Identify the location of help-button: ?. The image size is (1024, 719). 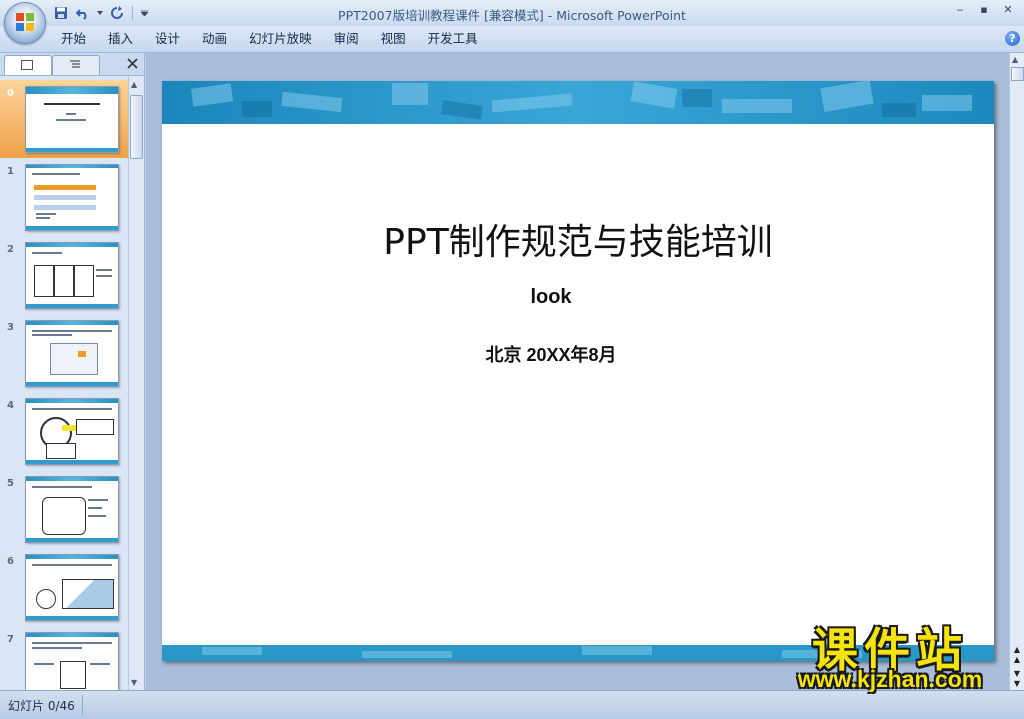
(1012, 38).